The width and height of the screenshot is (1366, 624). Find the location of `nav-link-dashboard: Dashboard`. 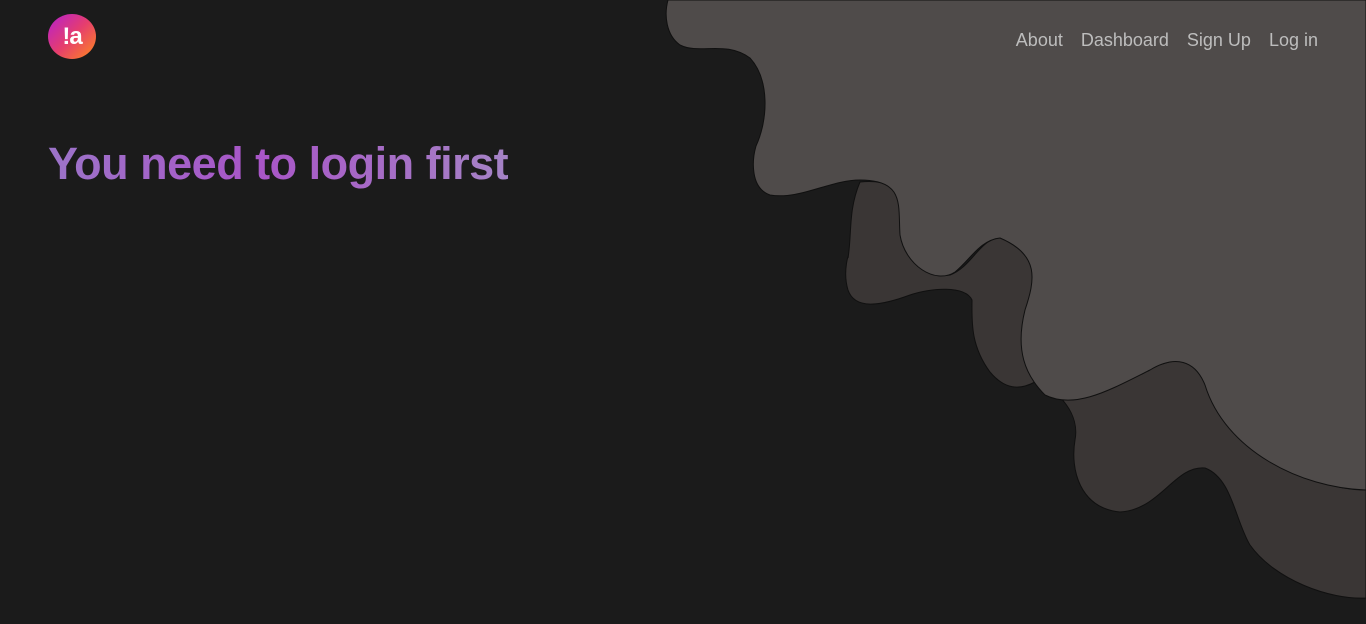

nav-link-dashboard: Dashboard is located at coordinates (1125, 40).